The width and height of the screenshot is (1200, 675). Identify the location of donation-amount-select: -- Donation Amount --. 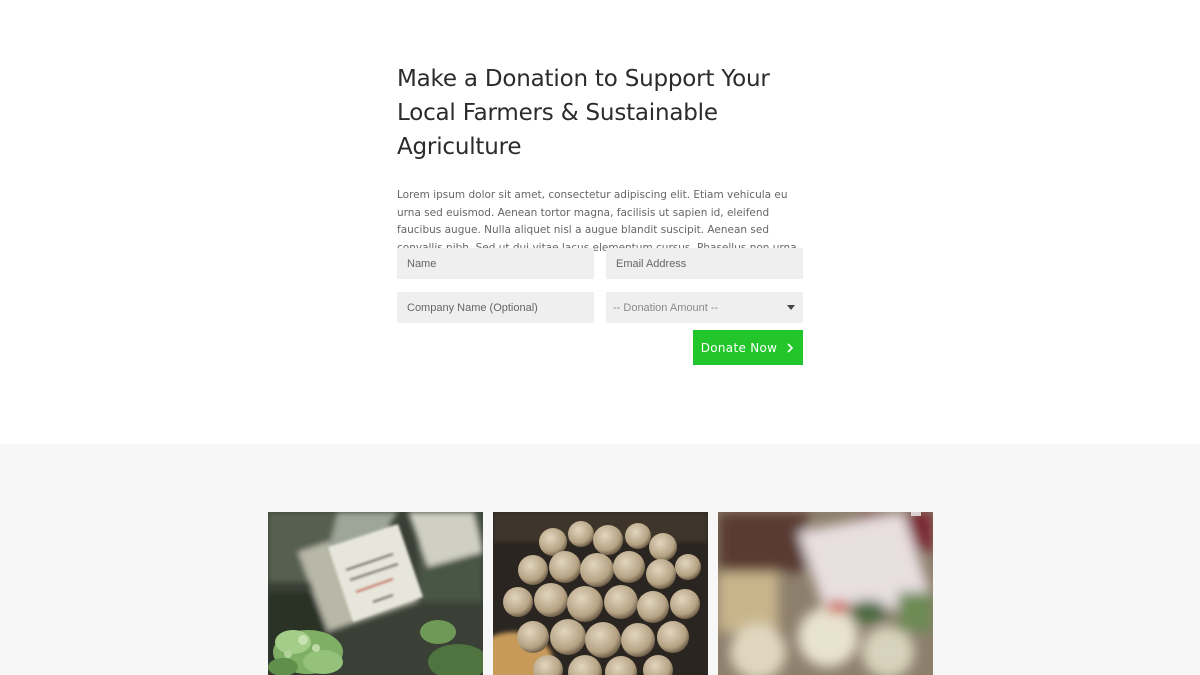
(704, 307).